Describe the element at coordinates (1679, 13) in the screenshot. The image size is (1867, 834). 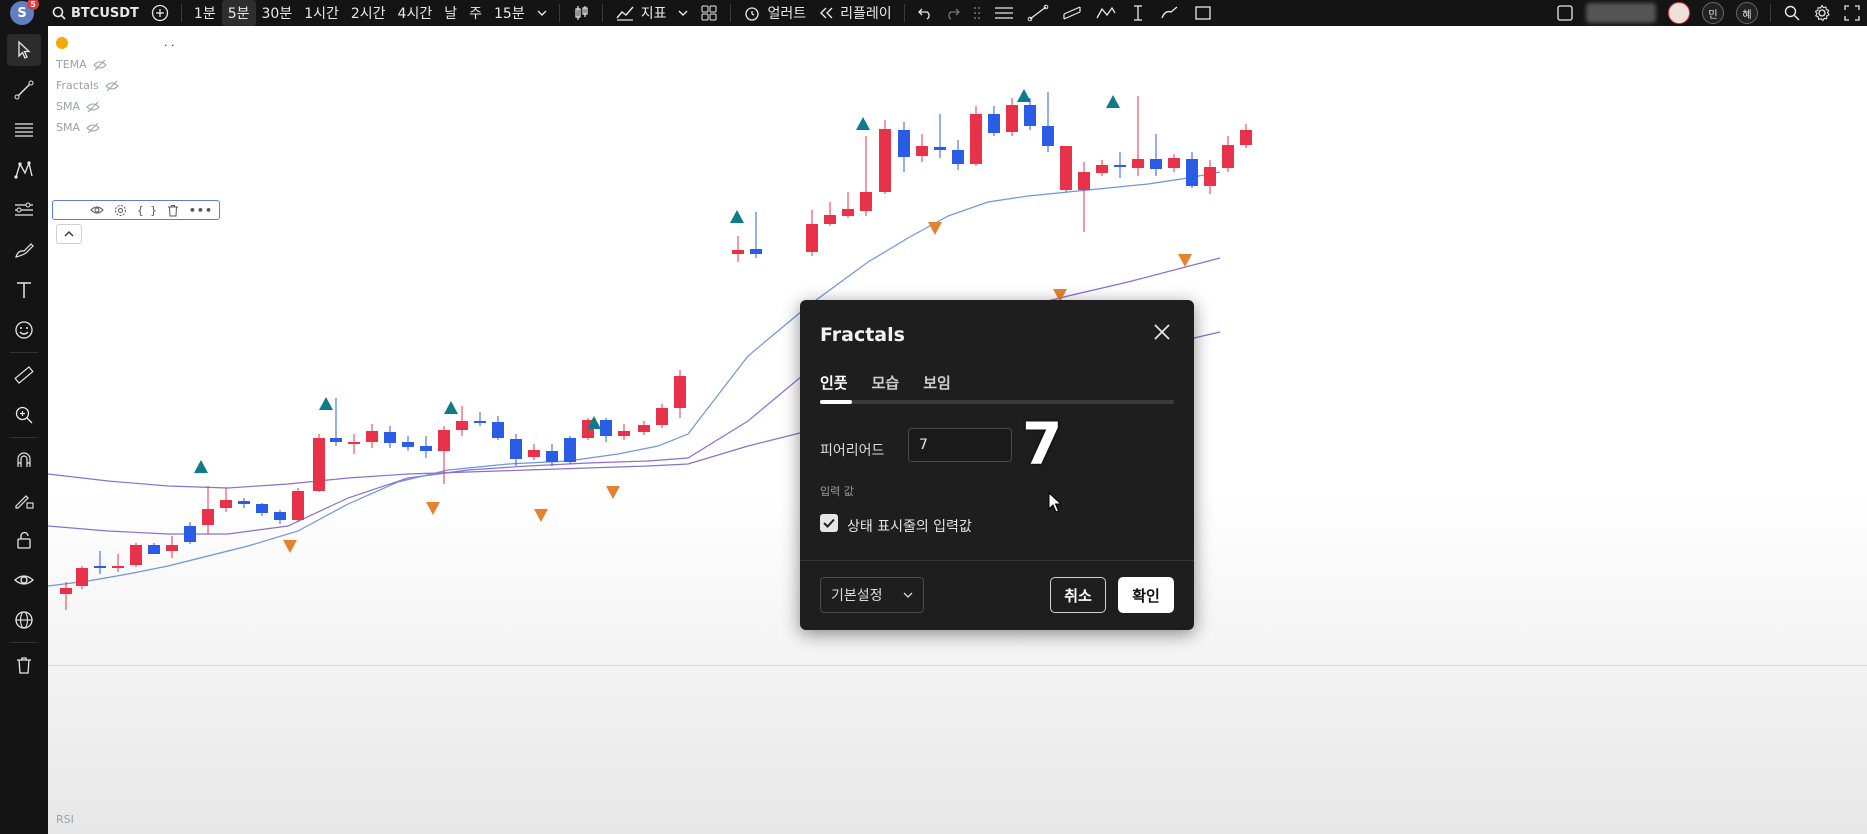
I see `profile-avatar` at that location.